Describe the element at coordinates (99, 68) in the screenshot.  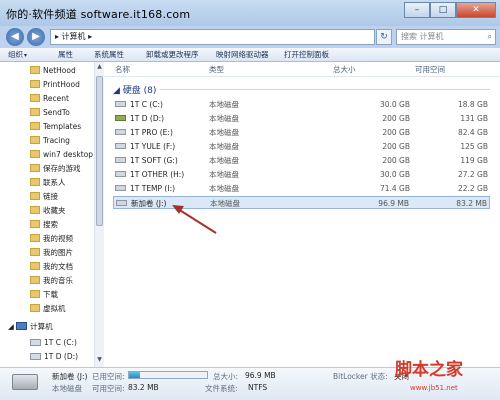
I see `scroll-up-icon: ▲` at that location.